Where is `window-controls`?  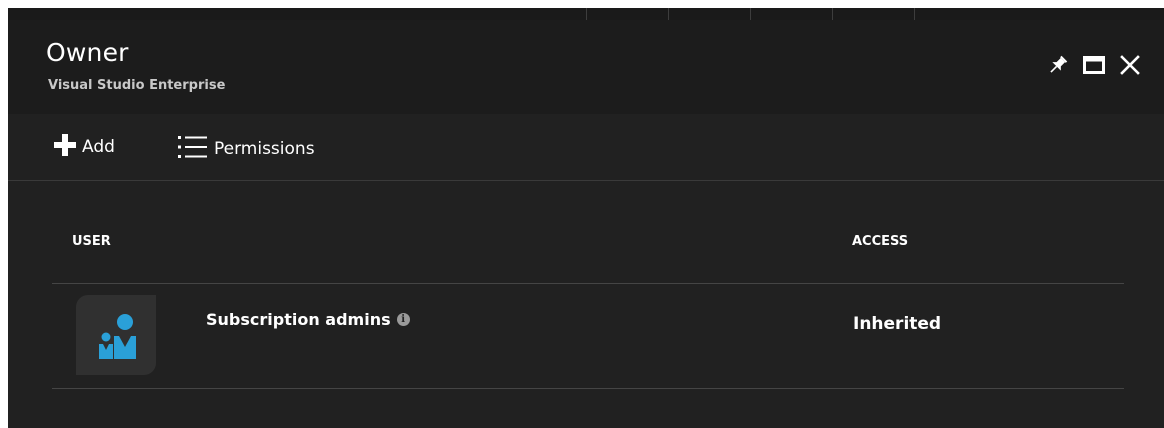
window-controls is located at coordinates (1094, 65).